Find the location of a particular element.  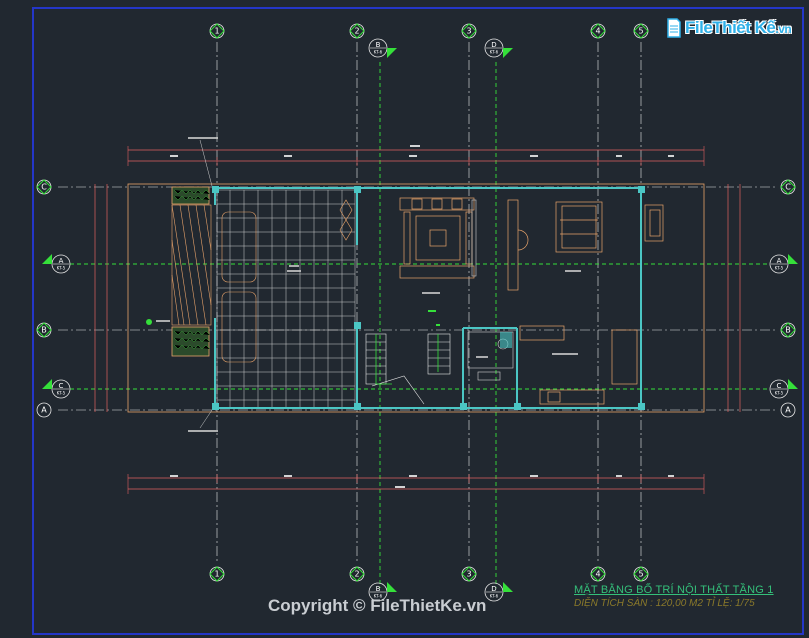

section-sheet-side-0: KT-5 is located at coordinates (61, 268).